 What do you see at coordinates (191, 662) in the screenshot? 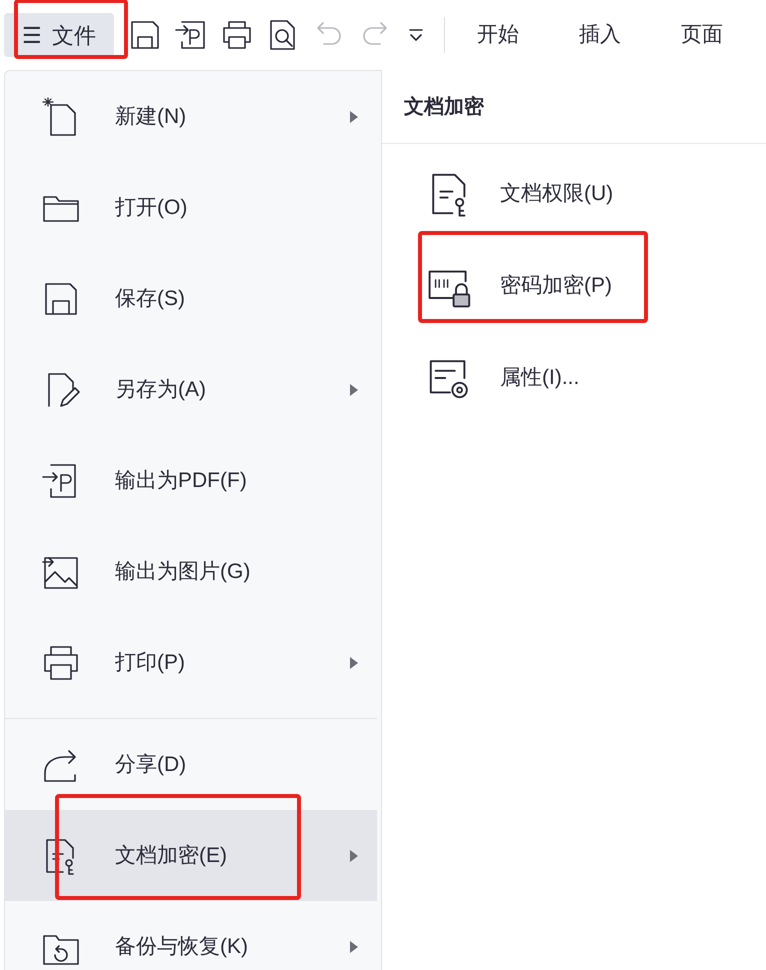
I see `menu-item: 打印(P)` at bounding box center [191, 662].